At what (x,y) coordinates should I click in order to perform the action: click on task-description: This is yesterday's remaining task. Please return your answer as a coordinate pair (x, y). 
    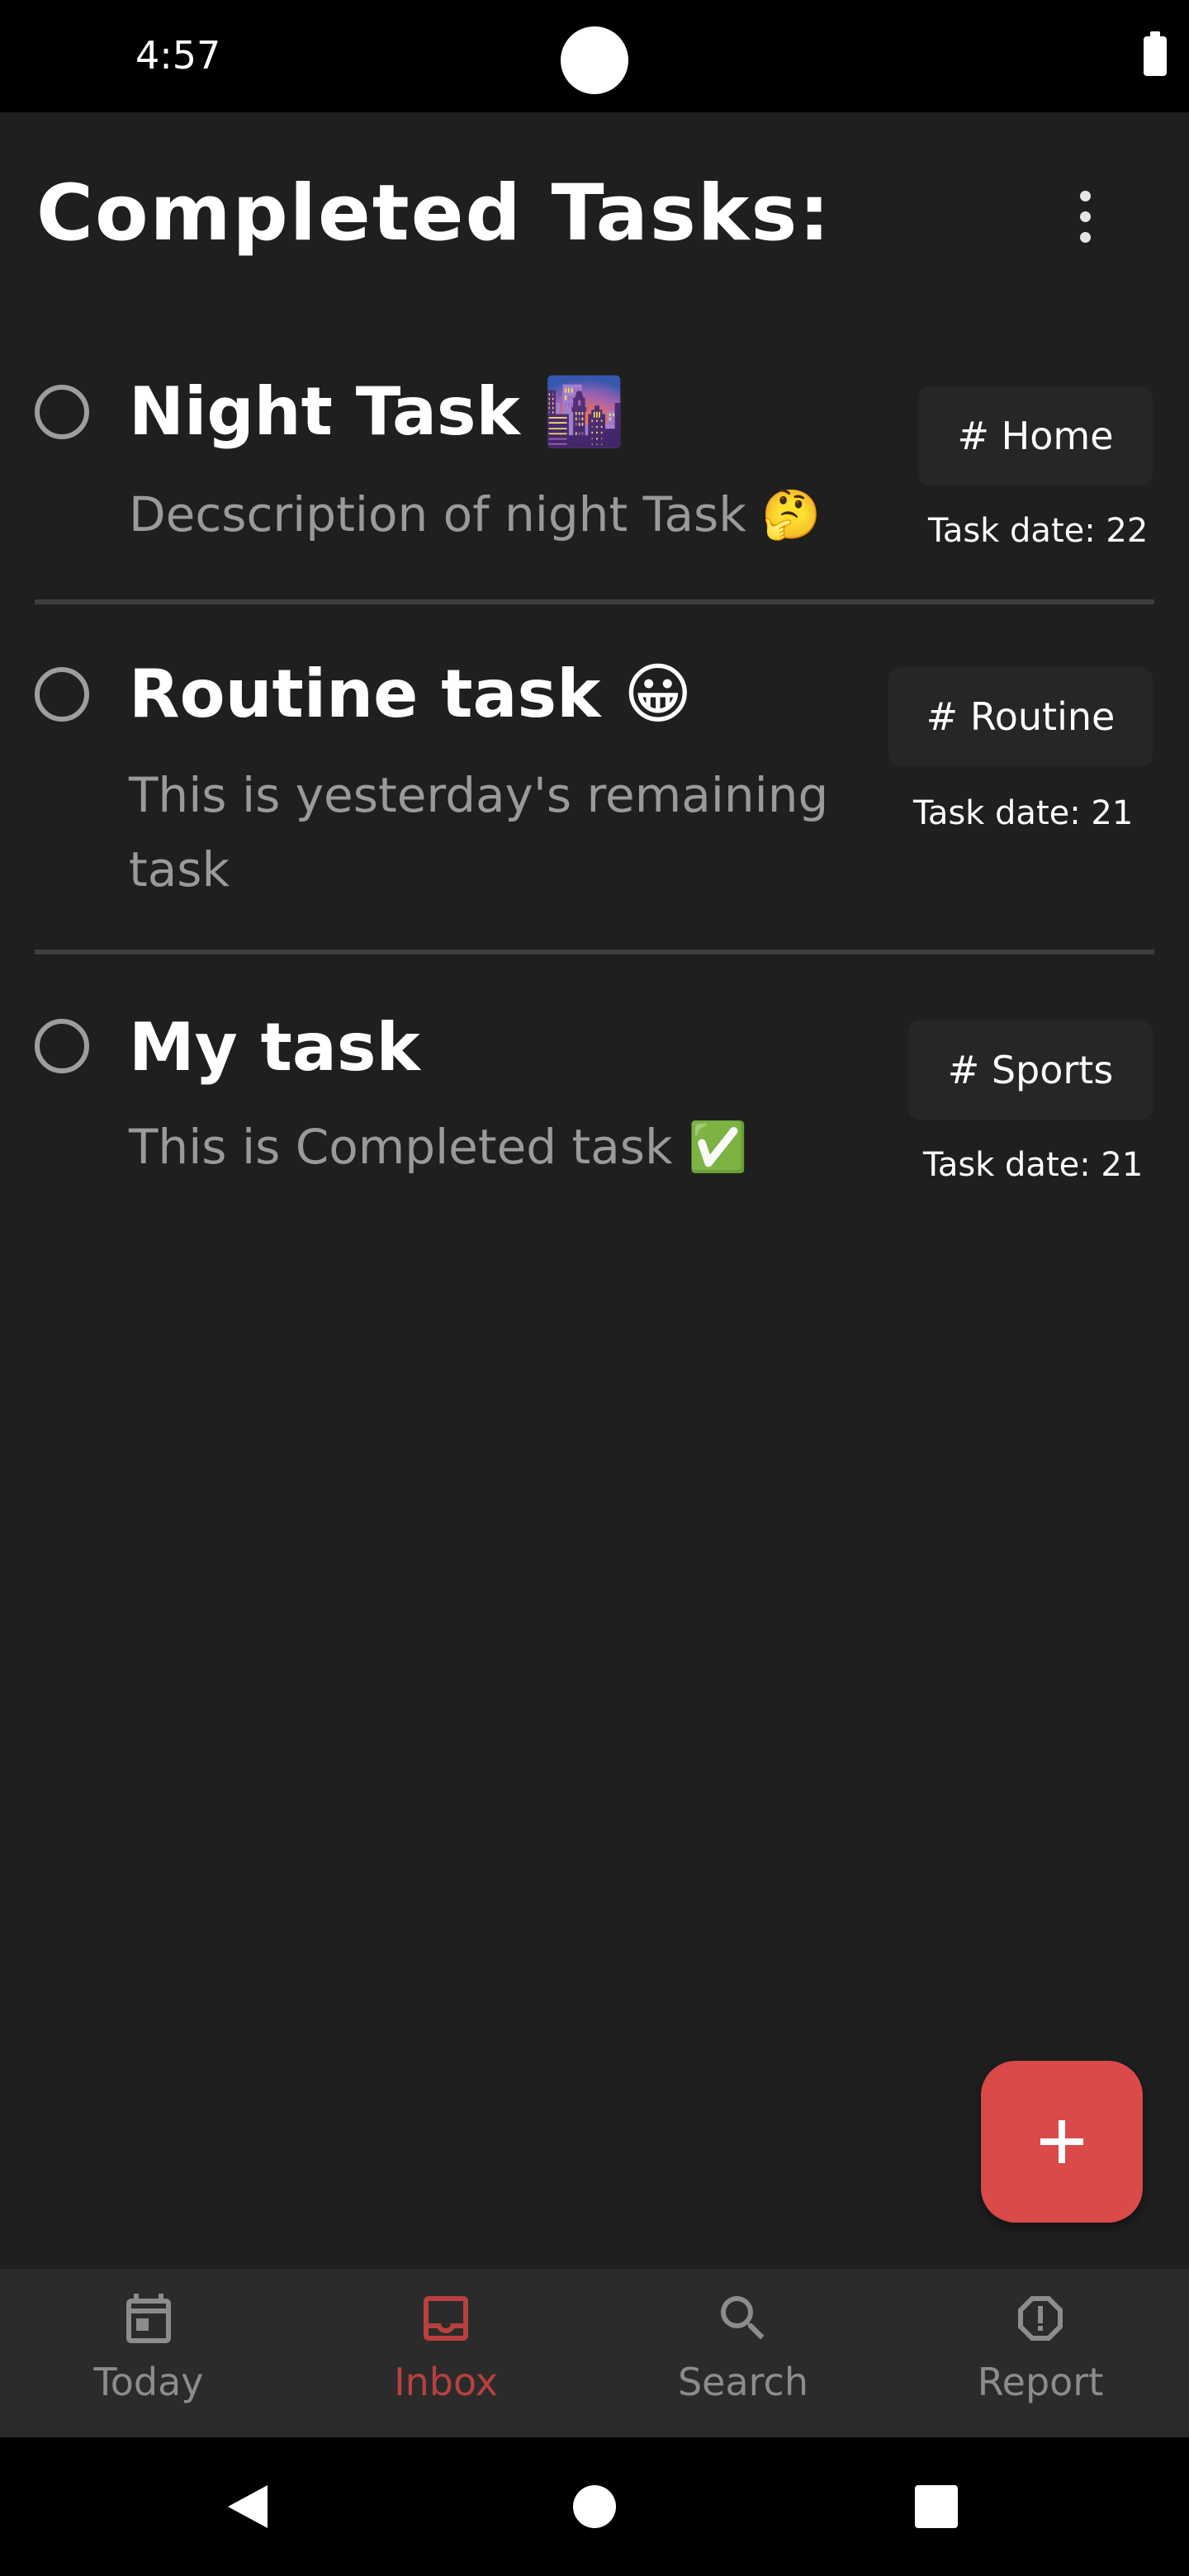
    Looking at the image, I should click on (479, 832).